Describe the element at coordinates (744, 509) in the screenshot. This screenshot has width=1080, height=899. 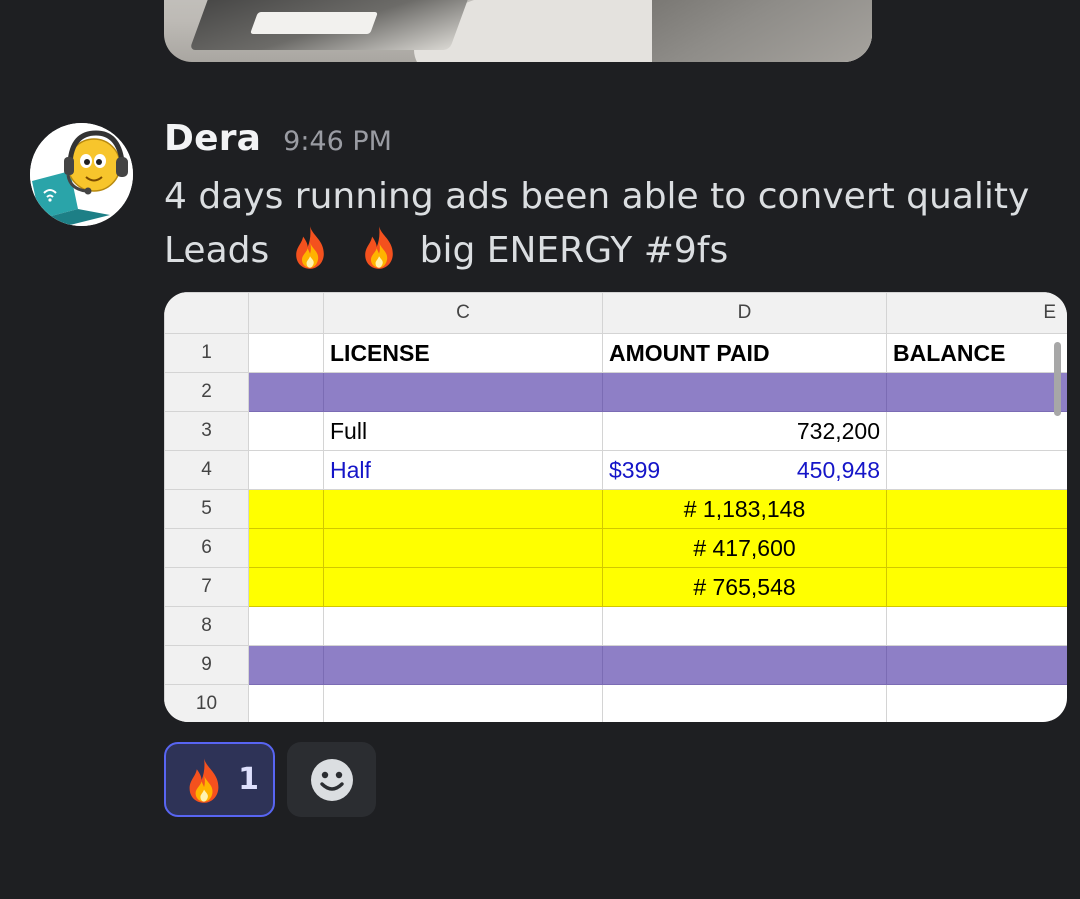
I see `cell-total: # 1,183,148` at that location.